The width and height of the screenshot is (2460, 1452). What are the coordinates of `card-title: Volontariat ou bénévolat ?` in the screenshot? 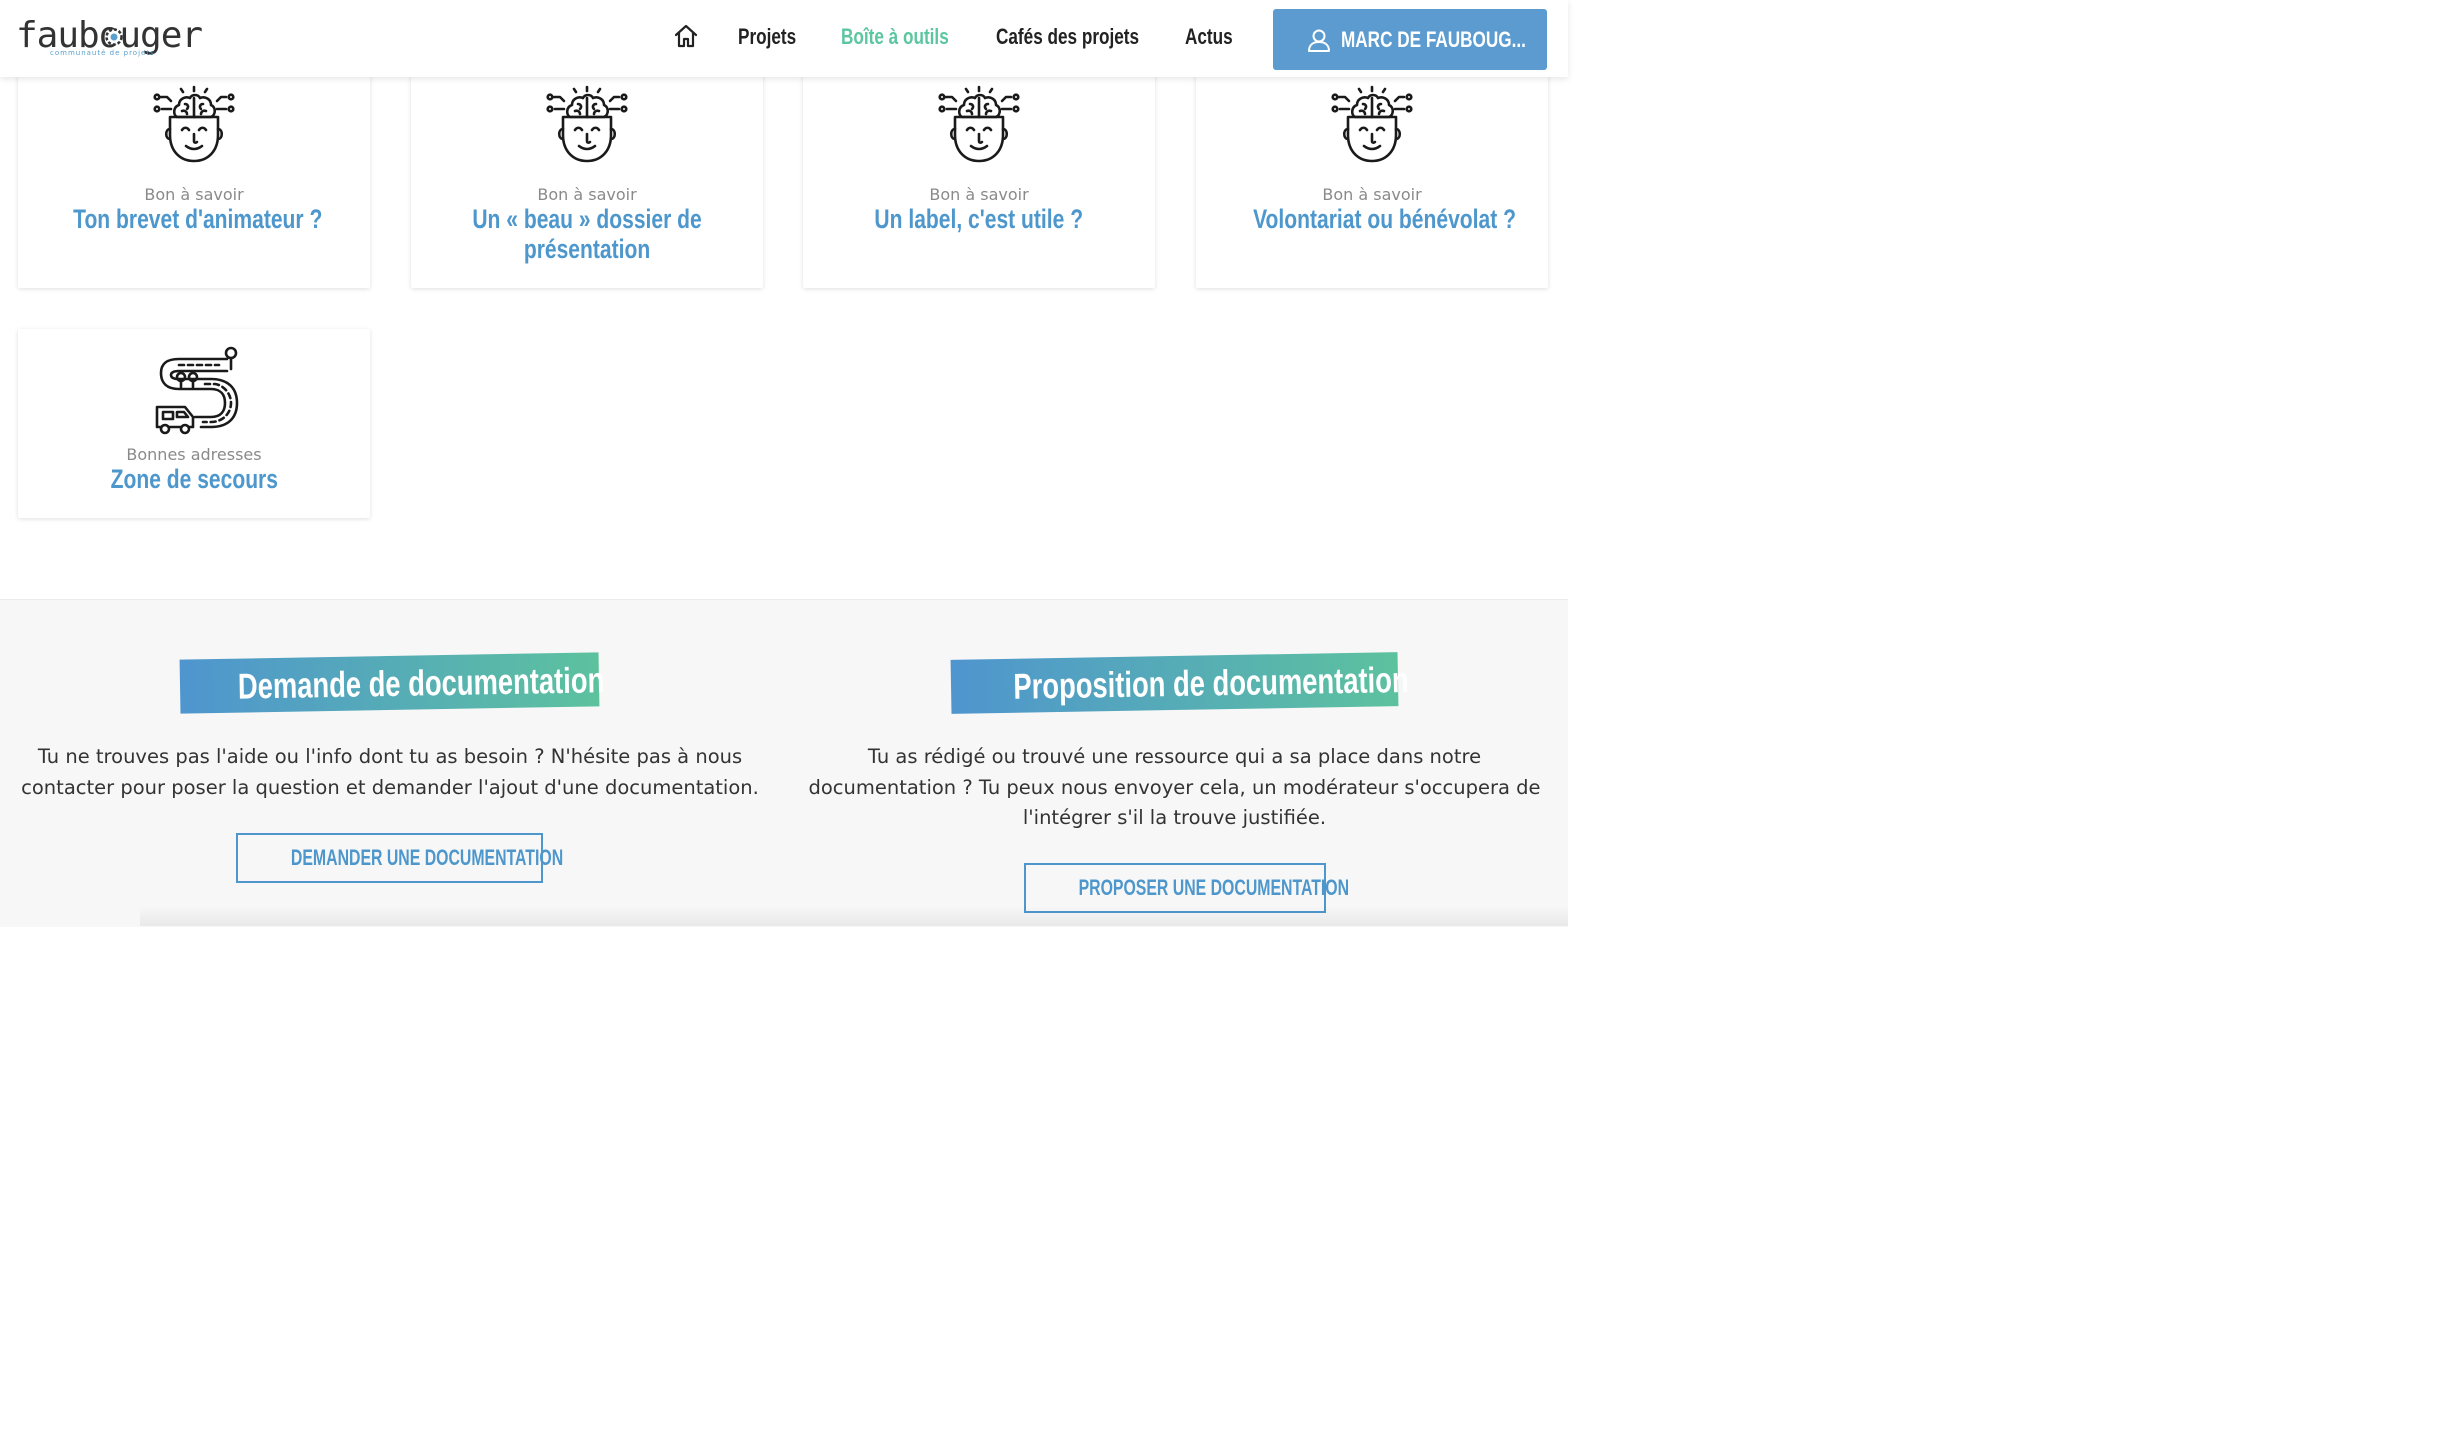 It's located at (1372, 219).